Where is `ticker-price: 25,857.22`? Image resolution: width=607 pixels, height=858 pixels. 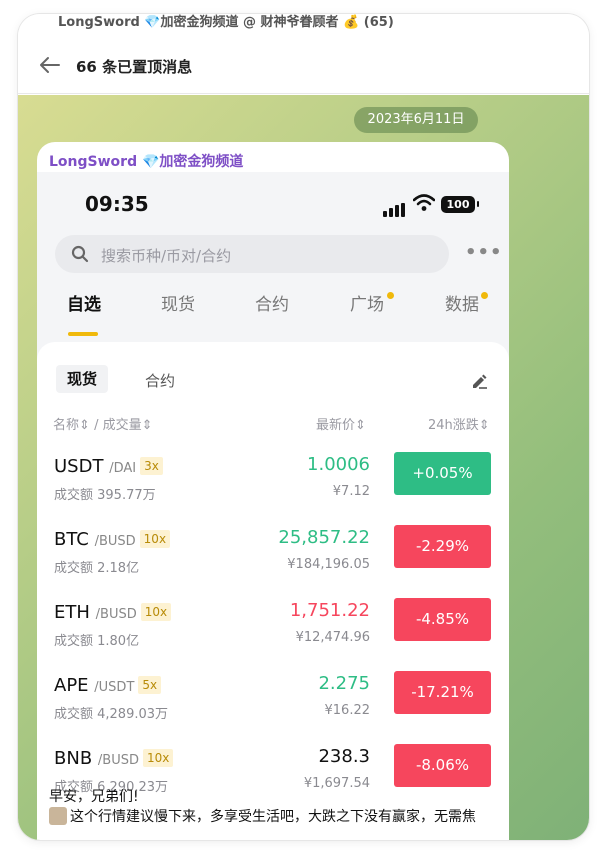 ticker-price: 25,857.22 is located at coordinates (324, 537).